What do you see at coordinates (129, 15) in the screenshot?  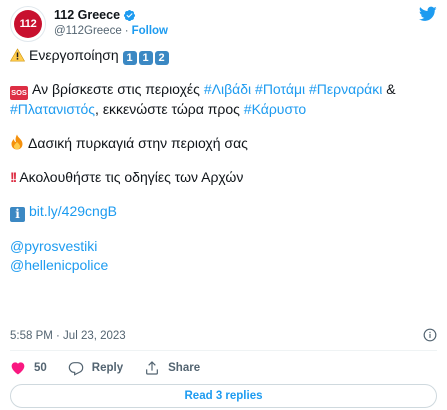 I see `verified-badge-icon` at bounding box center [129, 15].